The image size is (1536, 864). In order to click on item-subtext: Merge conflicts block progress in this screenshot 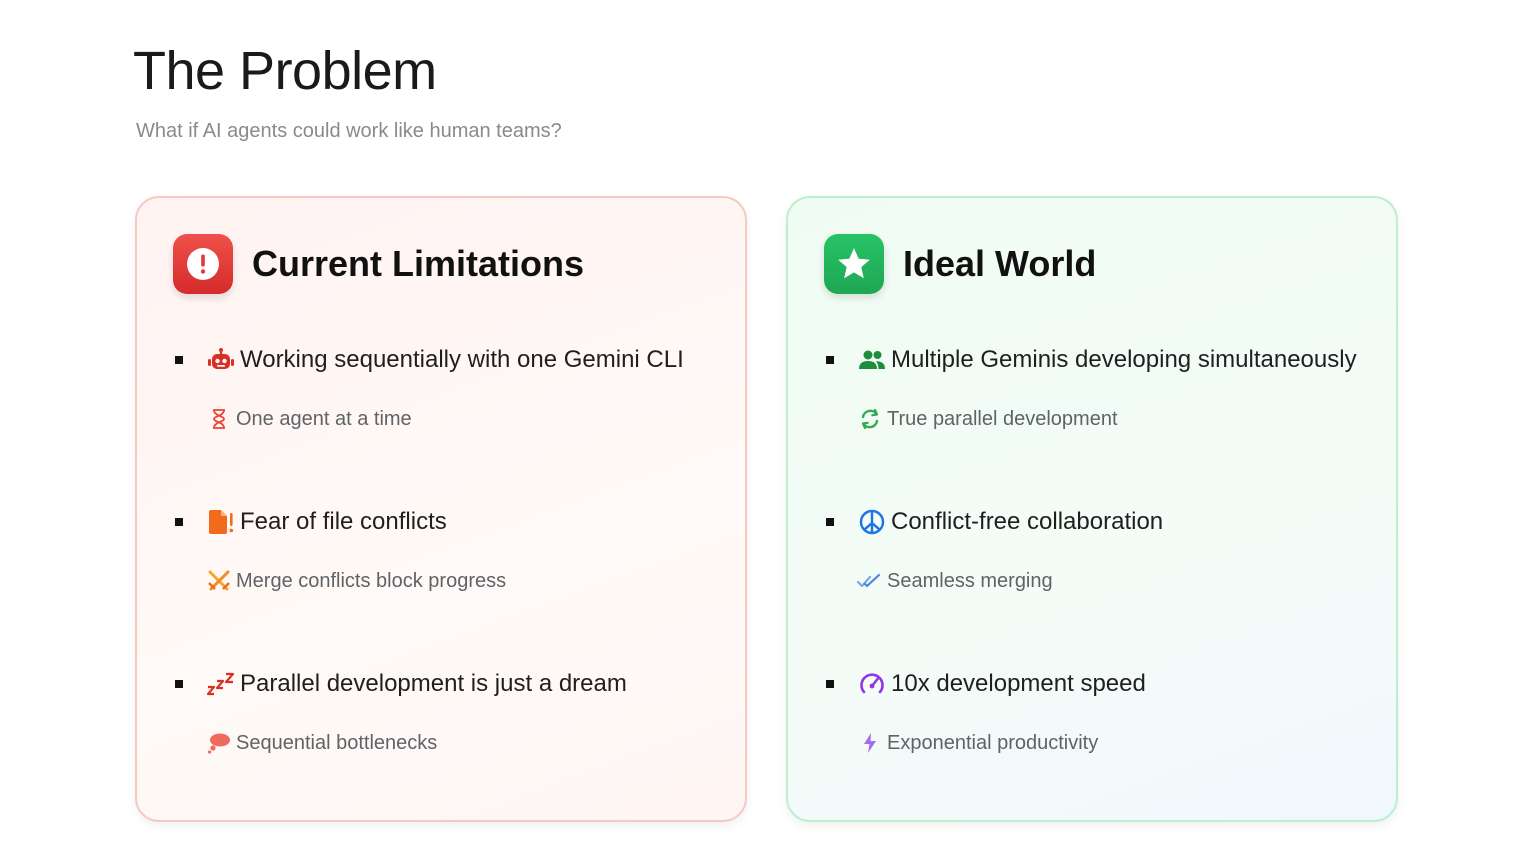, I will do `click(371, 580)`.